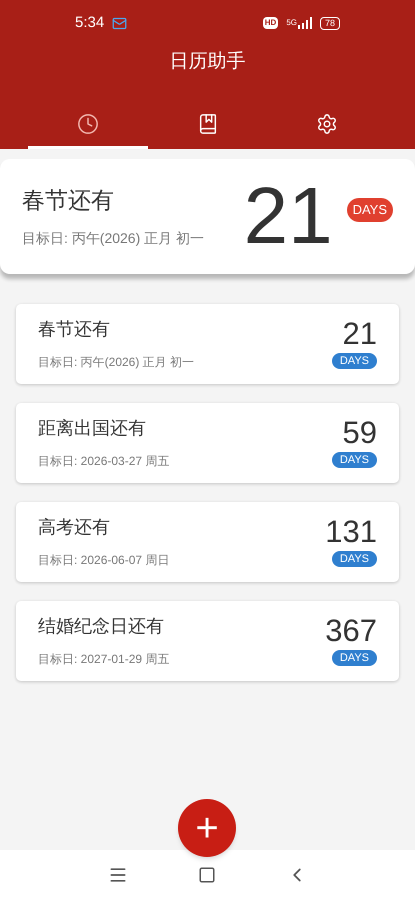 This screenshot has height=900, width=415. What do you see at coordinates (207, 344) in the screenshot?
I see `event-card: 春节还有 目标日: 丙午(2026) 正月 初一 21 DAYS` at bounding box center [207, 344].